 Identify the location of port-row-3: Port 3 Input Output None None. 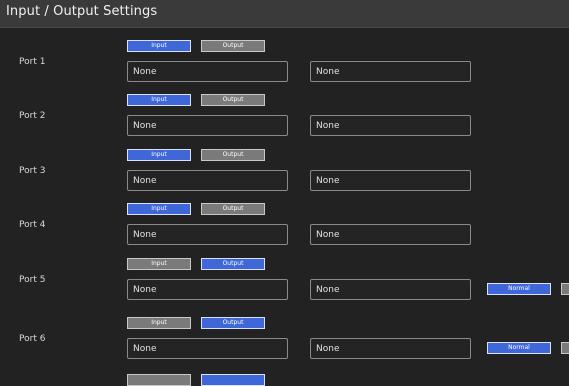
(284, 177).